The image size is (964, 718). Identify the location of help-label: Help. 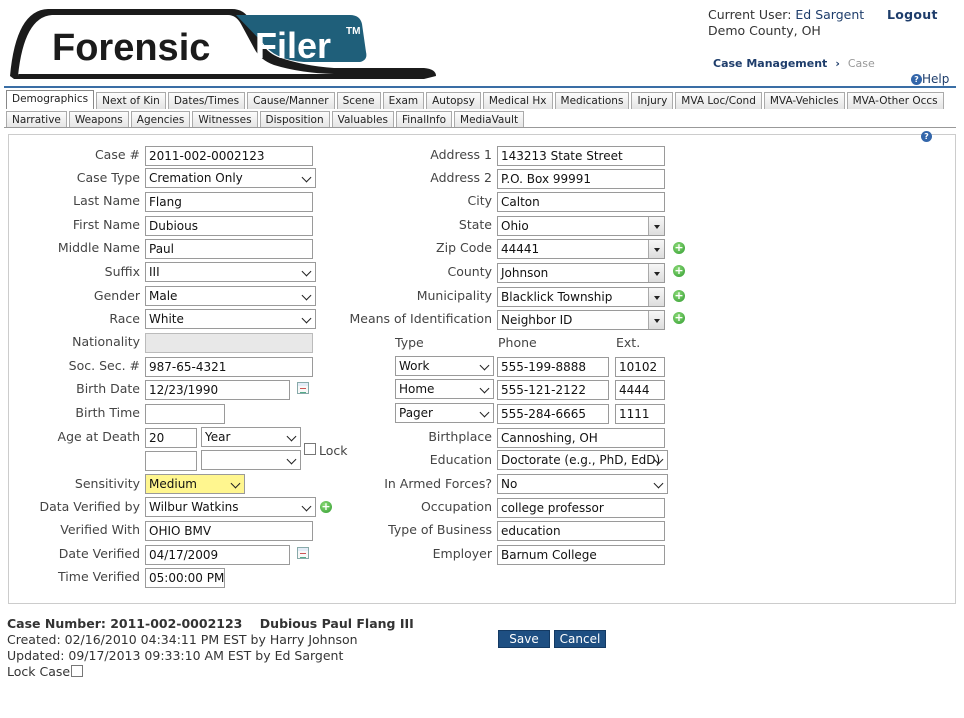
(936, 79).